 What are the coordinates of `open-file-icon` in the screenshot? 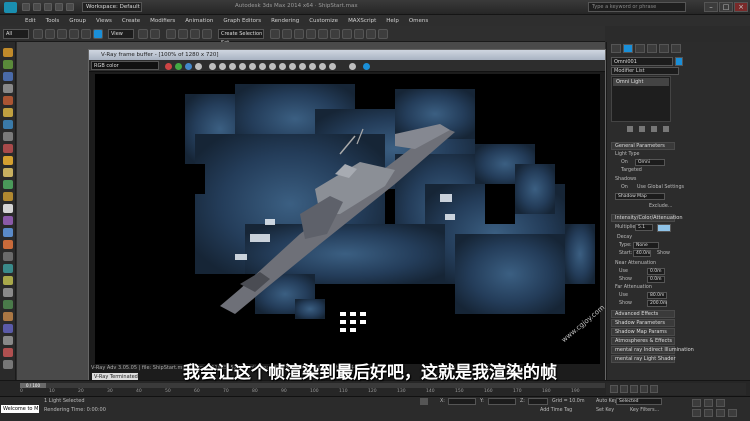 It's located at (37, 7).